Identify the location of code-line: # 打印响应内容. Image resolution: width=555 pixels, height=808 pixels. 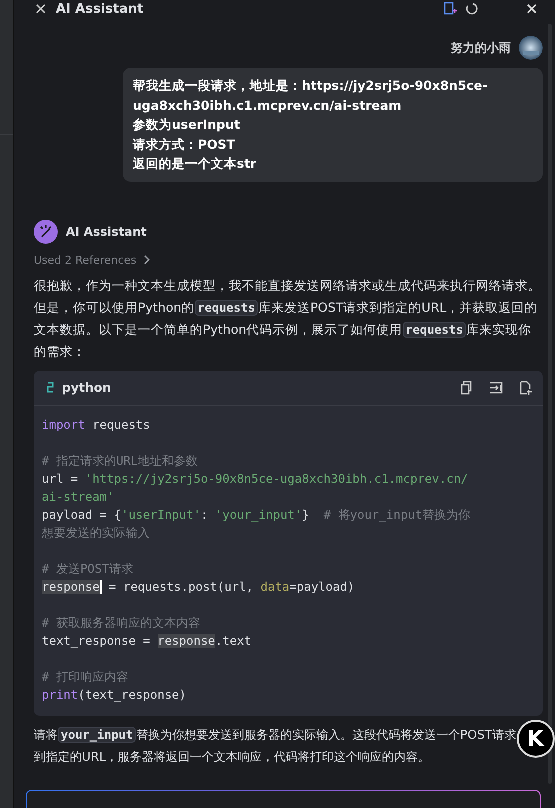
(85, 677).